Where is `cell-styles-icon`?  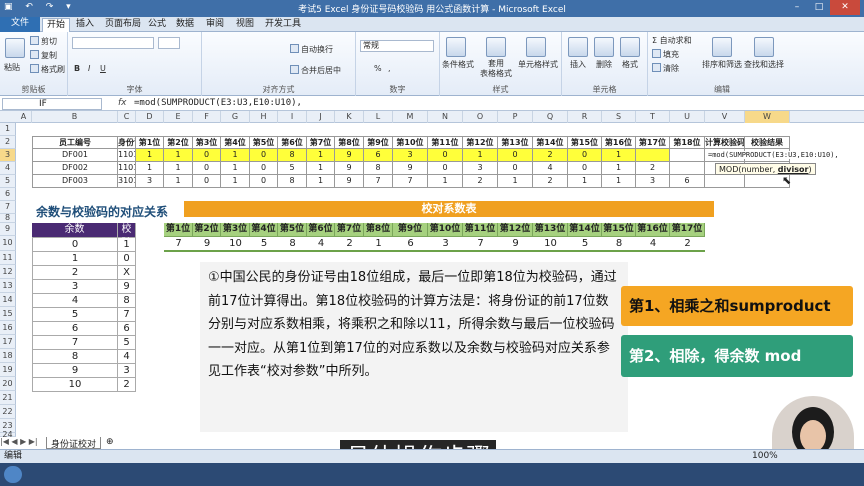
cell-styles-icon is located at coordinates (536, 47).